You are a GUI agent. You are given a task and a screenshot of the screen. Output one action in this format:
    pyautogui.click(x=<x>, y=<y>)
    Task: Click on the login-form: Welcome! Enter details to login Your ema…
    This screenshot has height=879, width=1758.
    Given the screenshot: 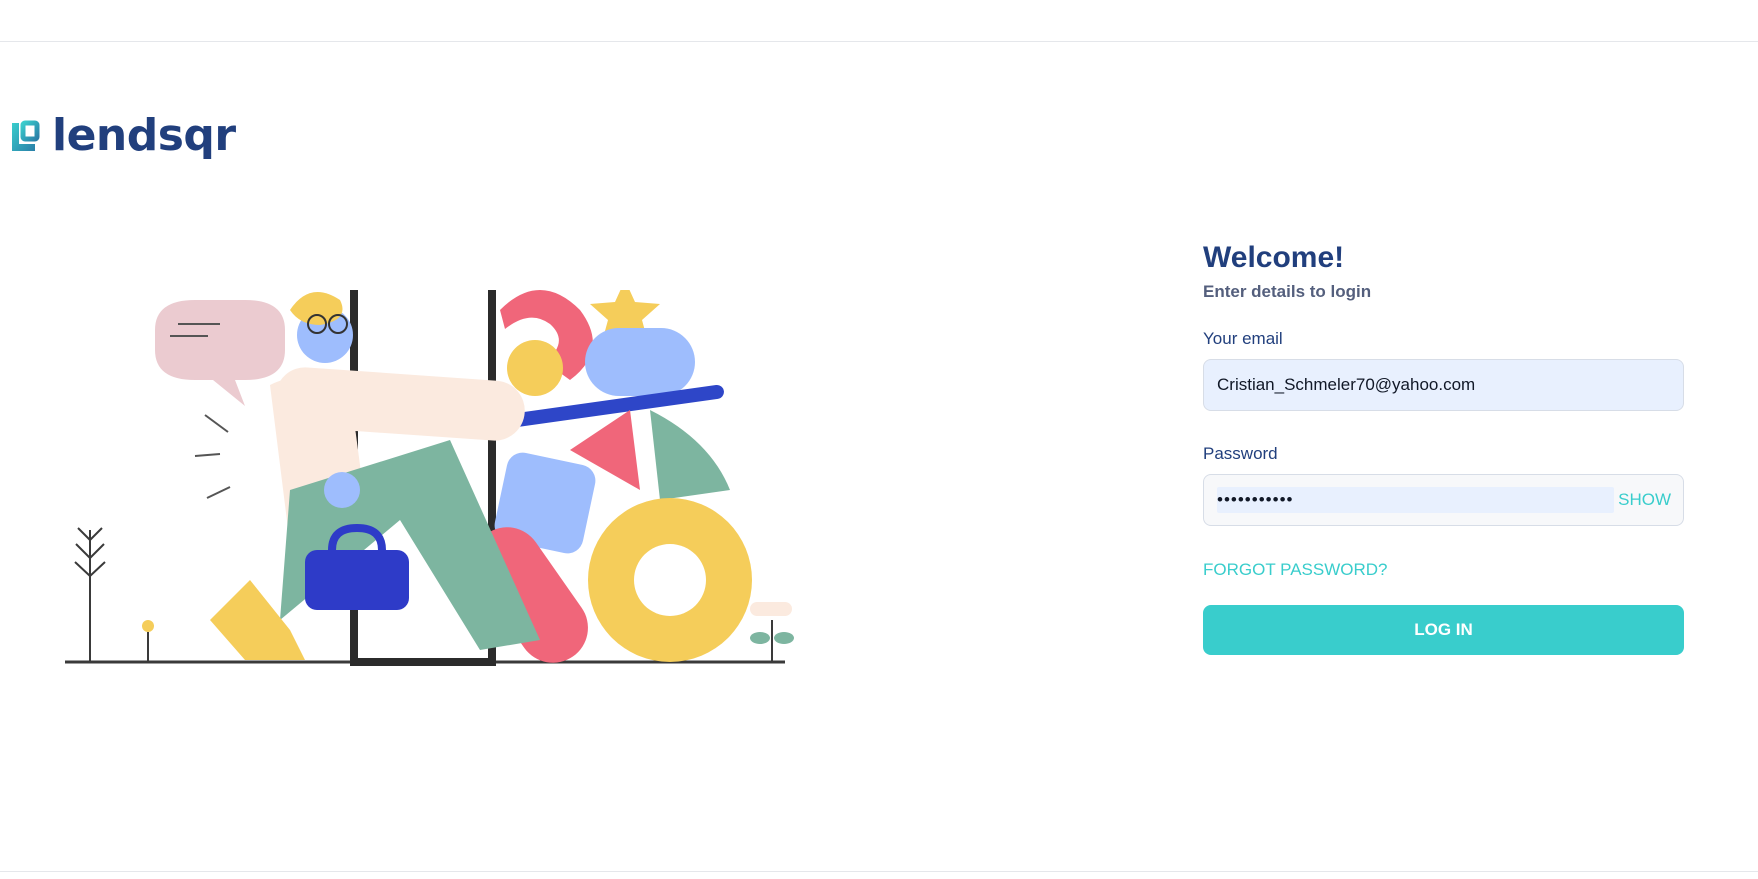 What is the action you would take?
    pyautogui.click(x=1443, y=447)
    